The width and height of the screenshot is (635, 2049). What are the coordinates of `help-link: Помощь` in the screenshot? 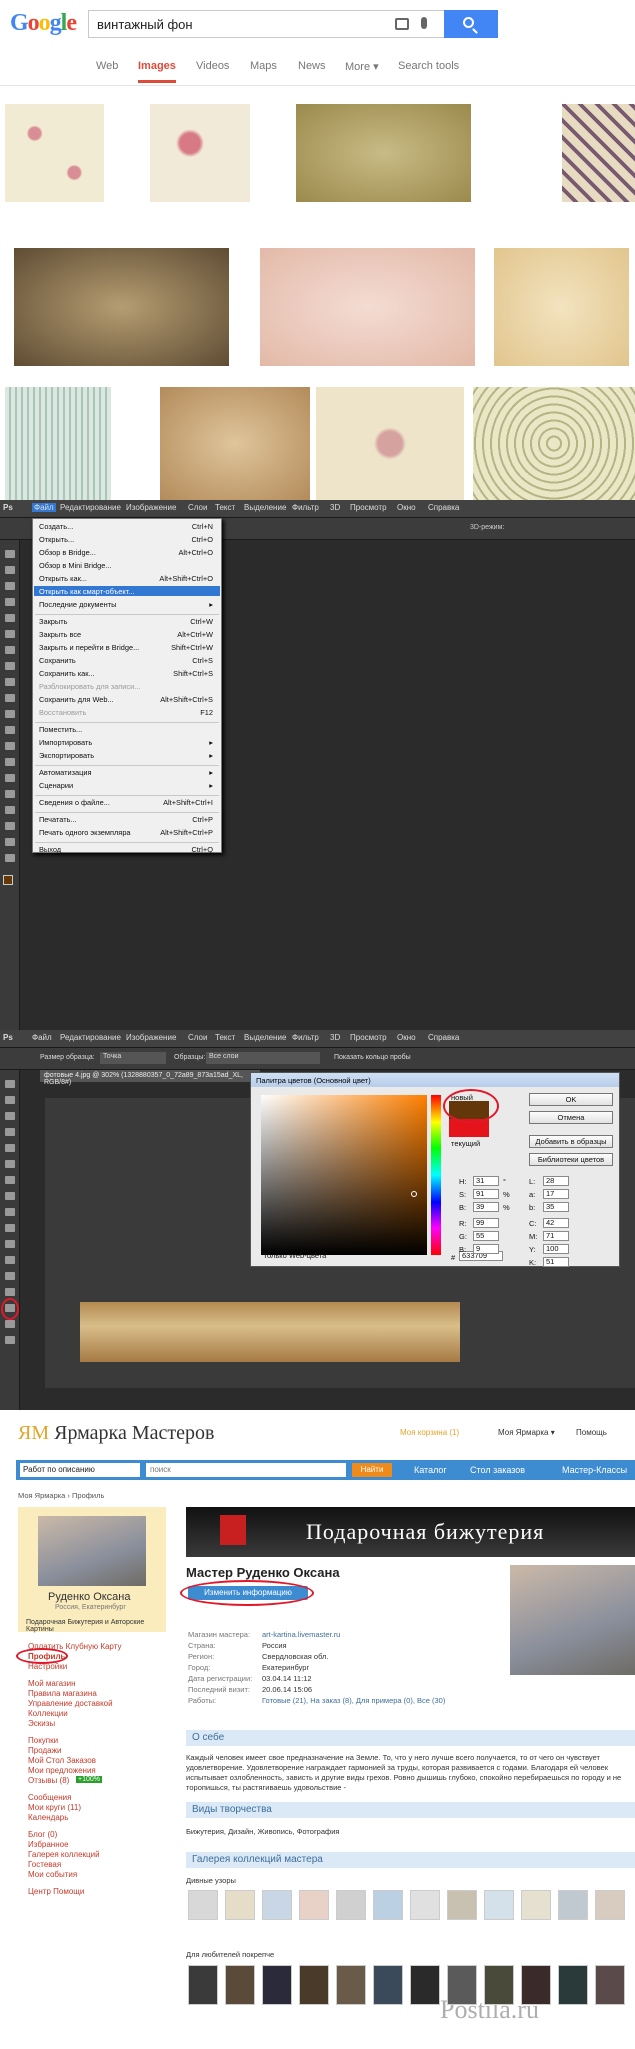 It's located at (591, 1432).